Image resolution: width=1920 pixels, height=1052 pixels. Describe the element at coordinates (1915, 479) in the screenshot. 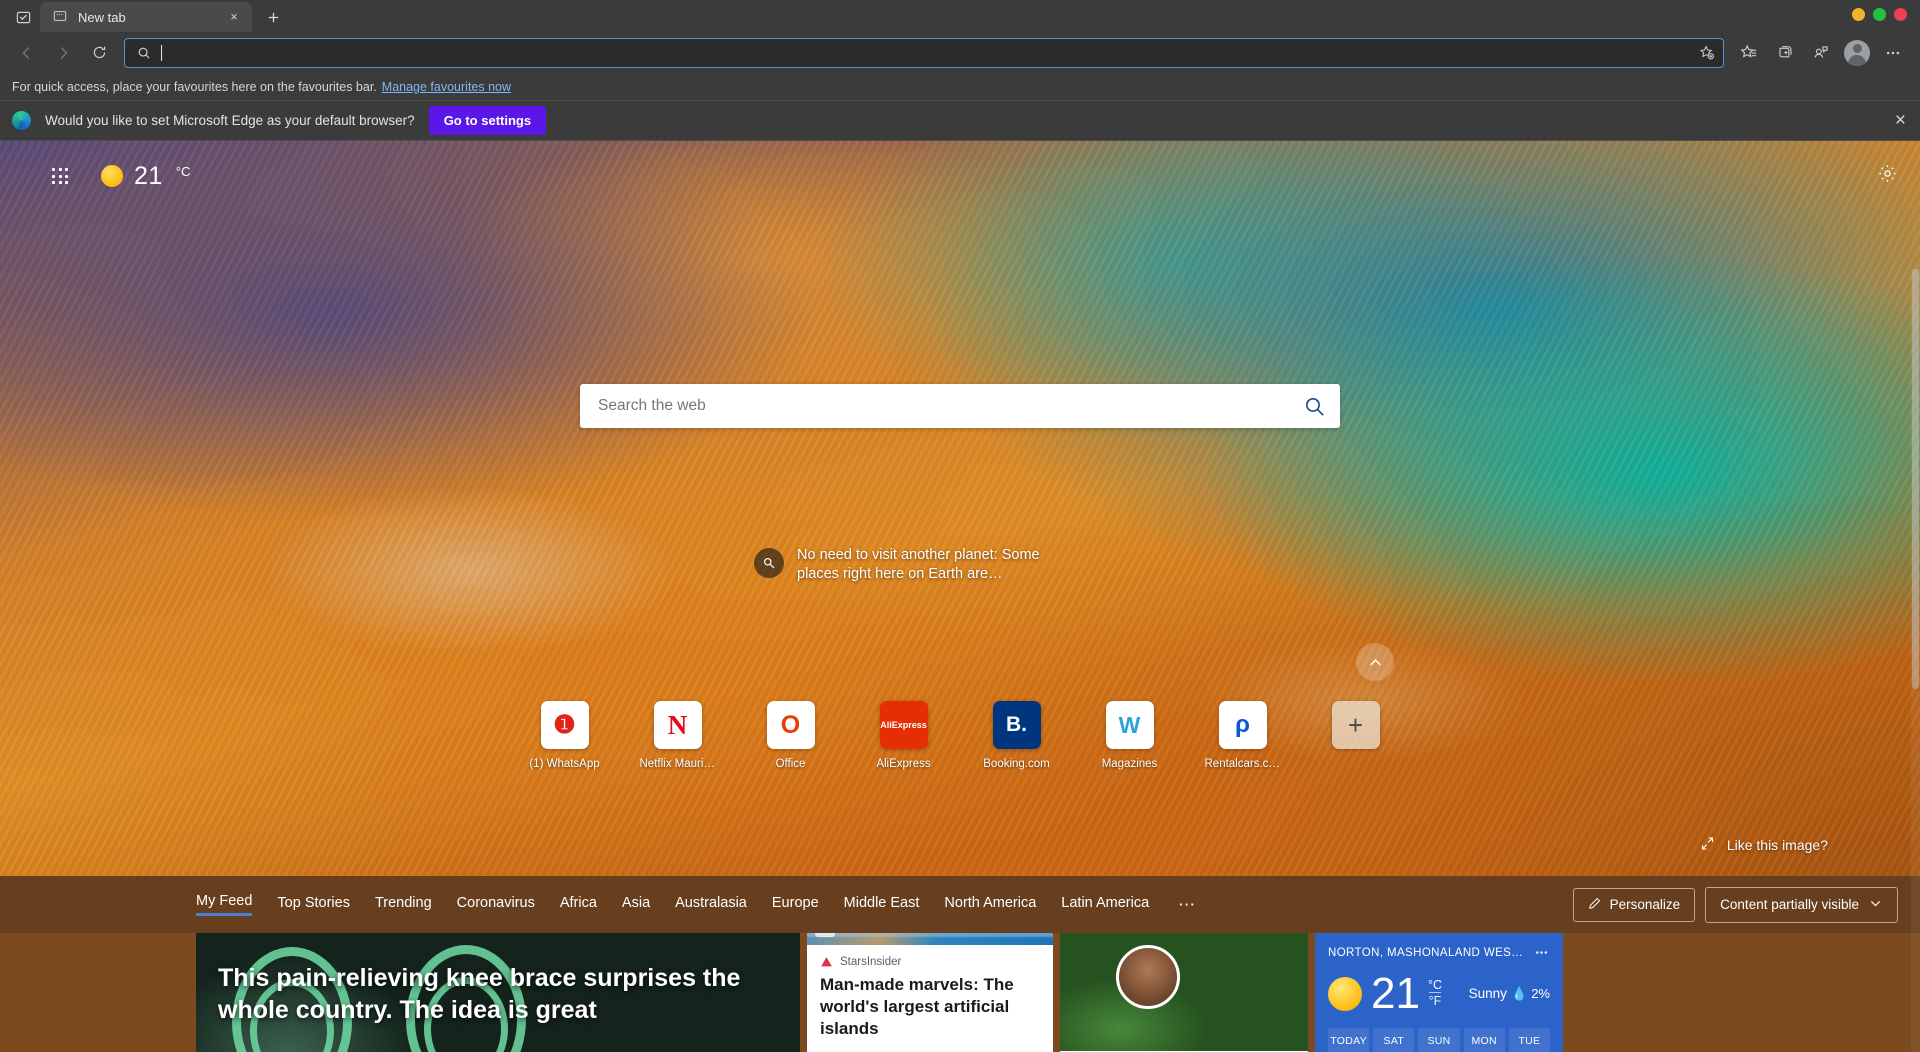

I see `scrollbar-thumb` at that location.